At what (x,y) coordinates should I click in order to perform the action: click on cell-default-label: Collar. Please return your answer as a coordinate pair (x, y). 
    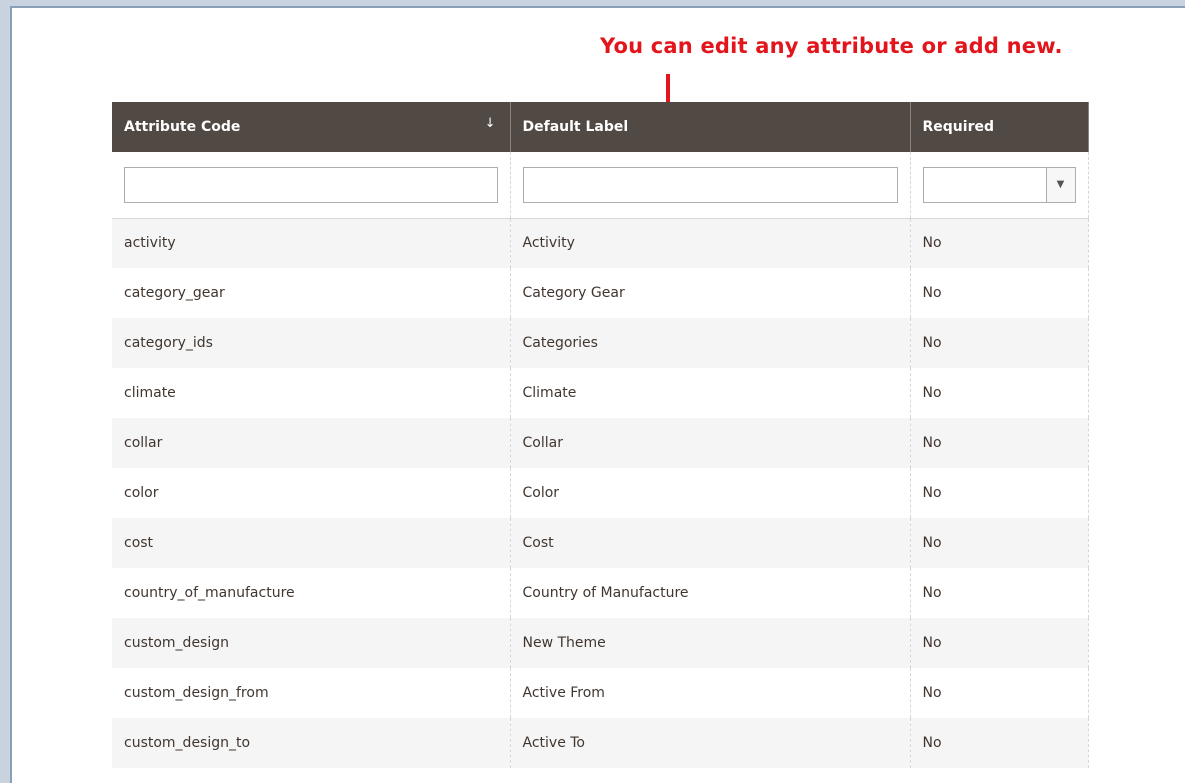
    Looking at the image, I should click on (710, 443).